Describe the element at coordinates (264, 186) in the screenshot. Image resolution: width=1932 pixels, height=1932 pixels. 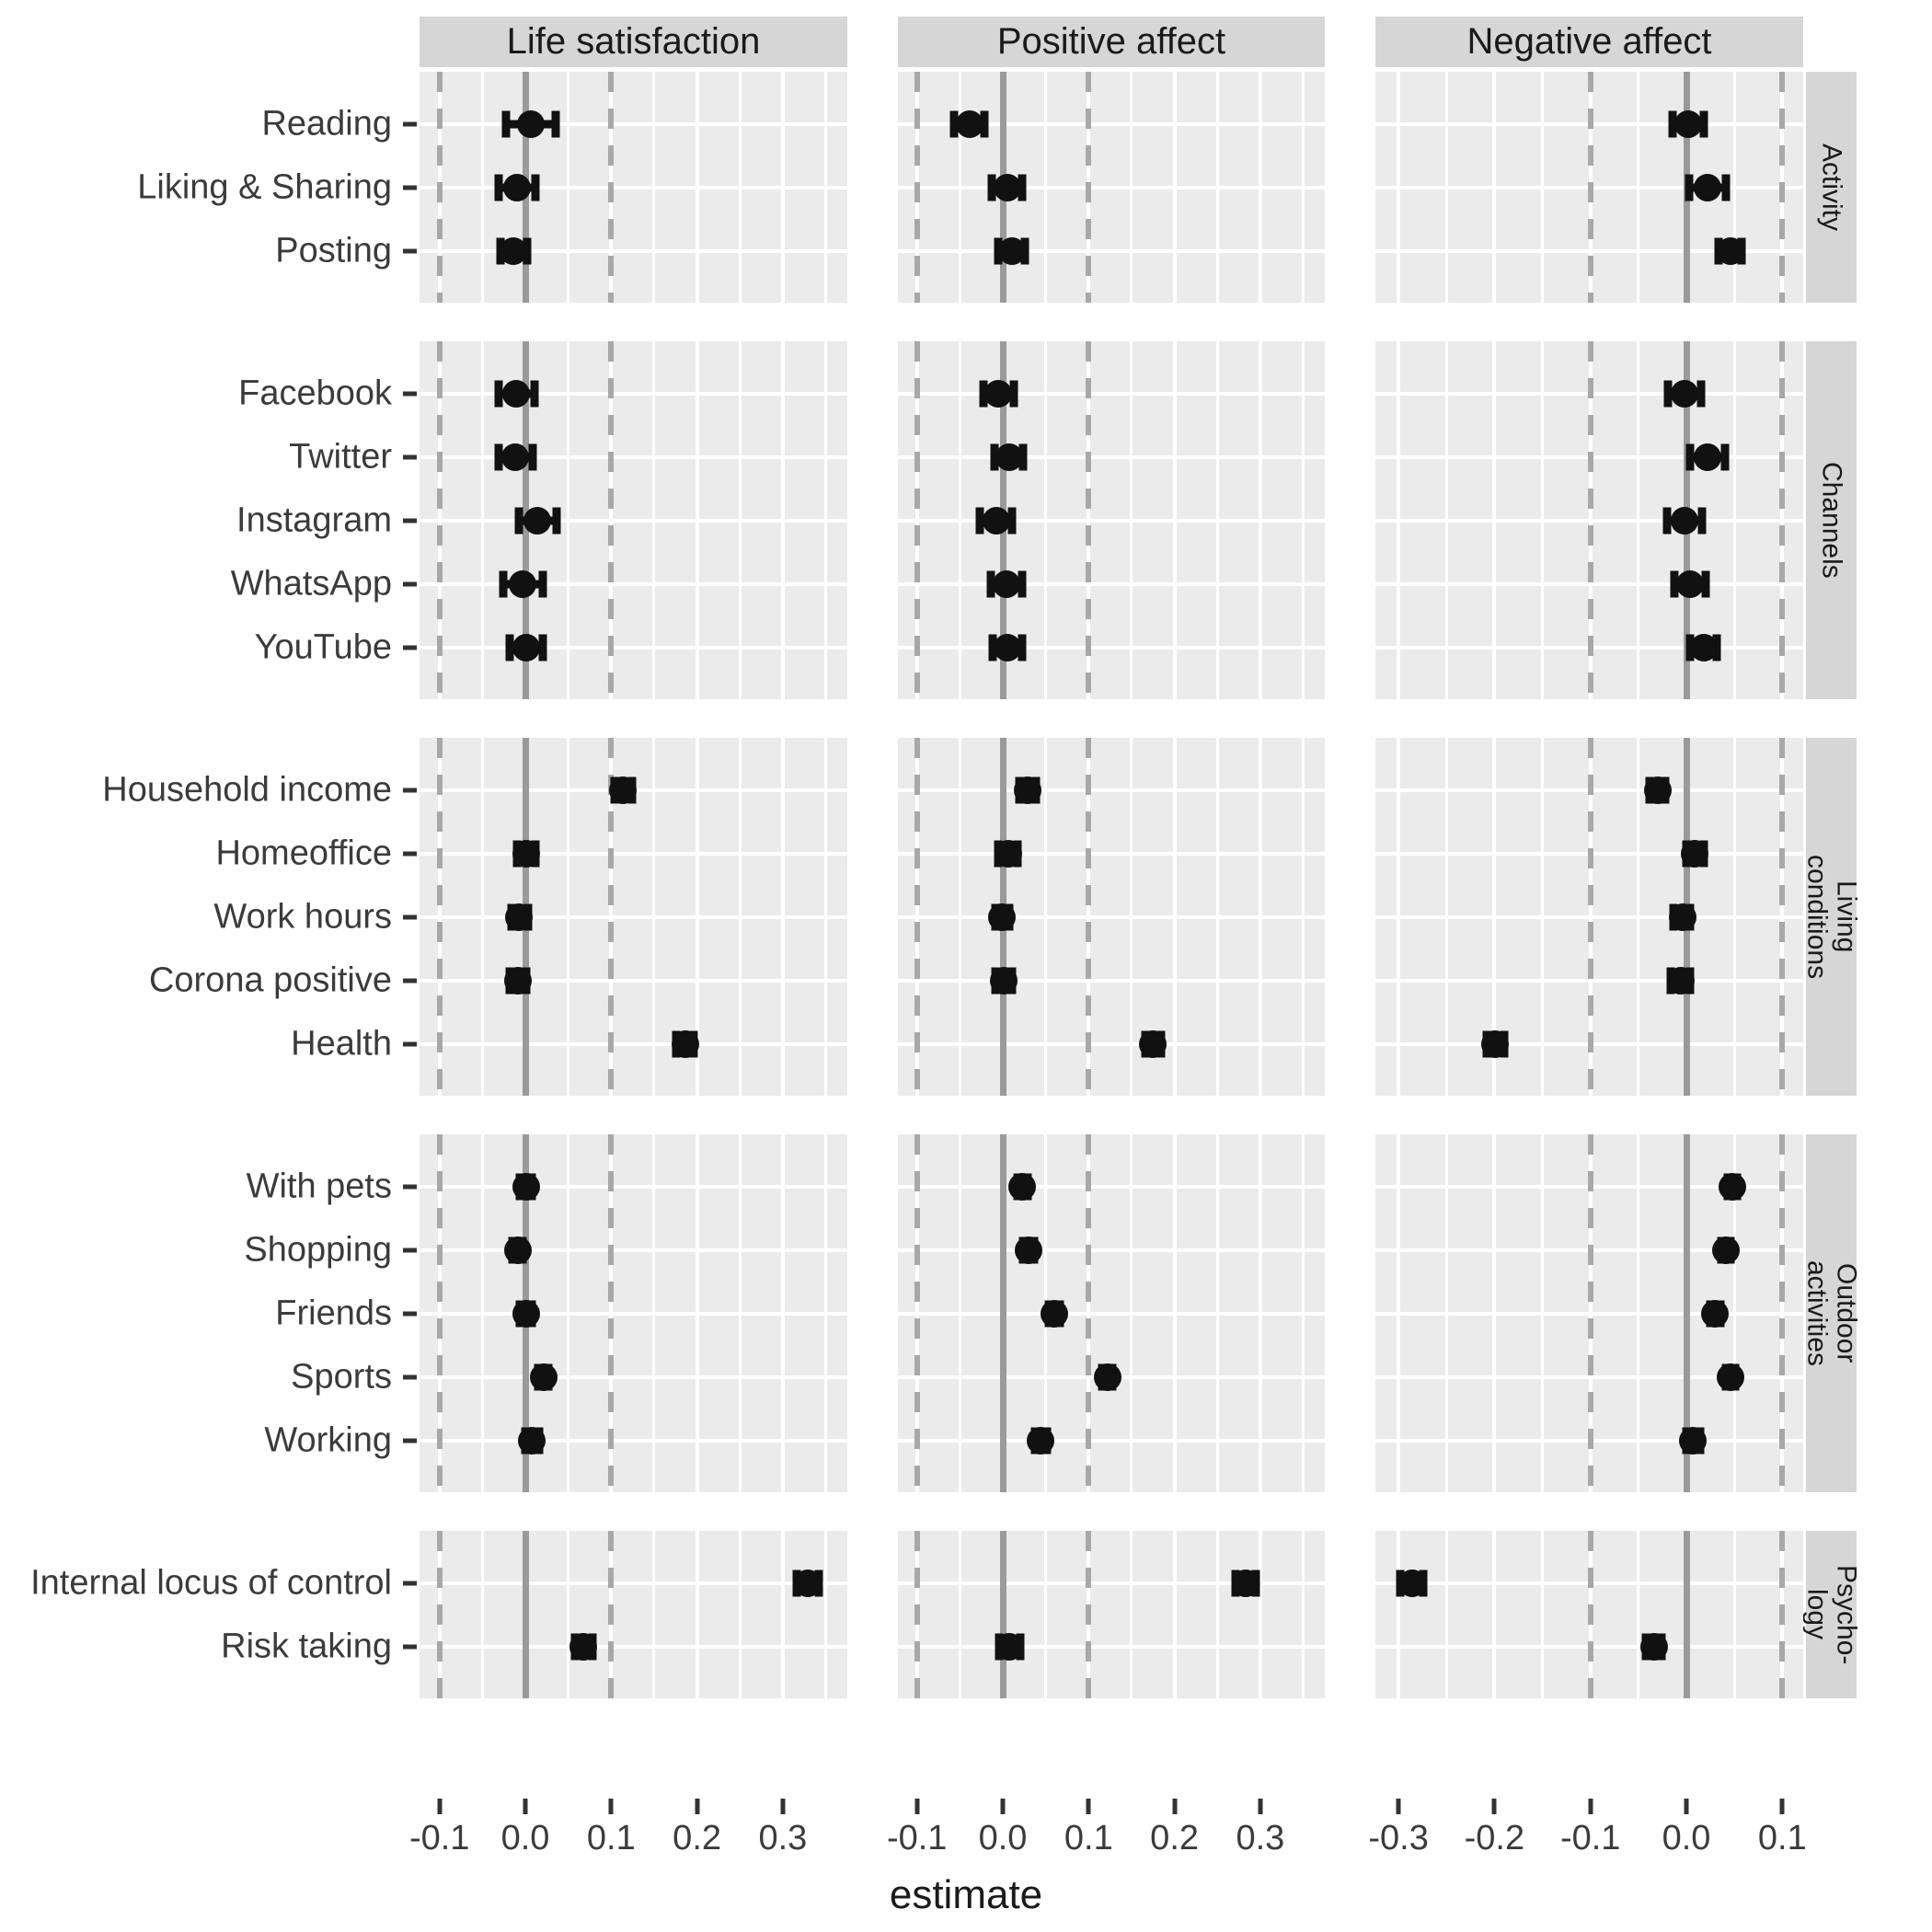
I see `y-axis-label: Liking & Sharing` at that location.